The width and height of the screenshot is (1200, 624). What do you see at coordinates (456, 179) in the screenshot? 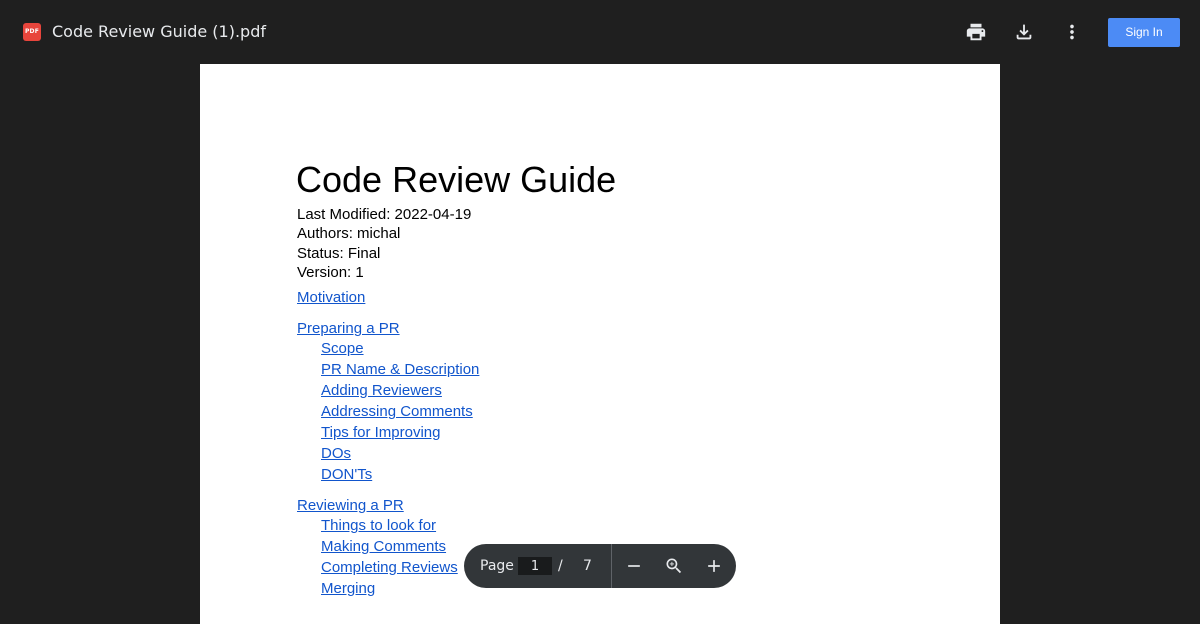
I see `document-title: Code Review Guide` at bounding box center [456, 179].